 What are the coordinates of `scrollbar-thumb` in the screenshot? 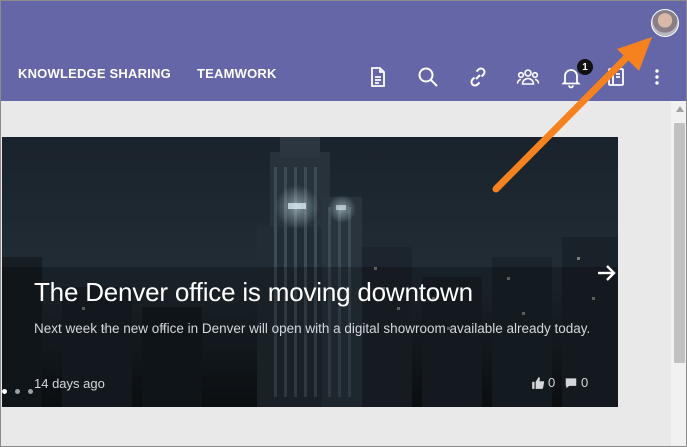 It's located at (679, 243).